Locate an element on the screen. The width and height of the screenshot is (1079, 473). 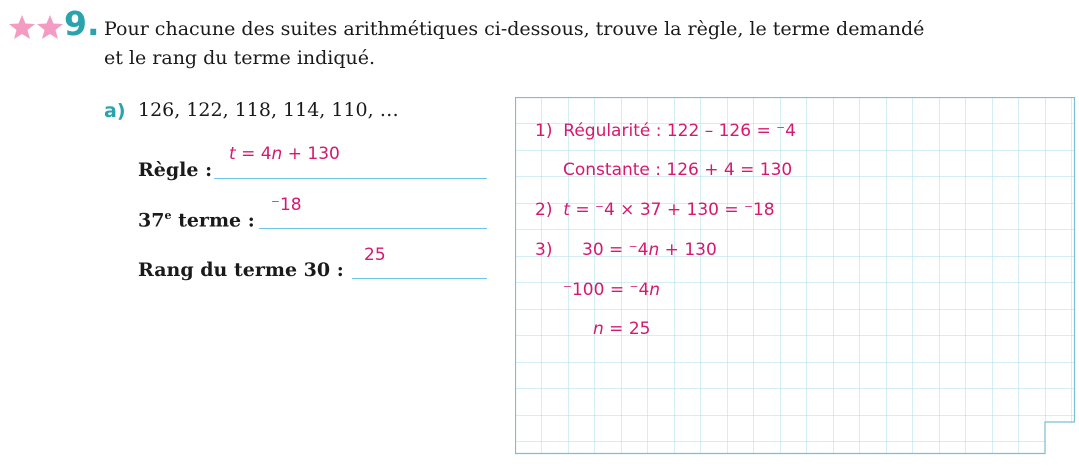
rank-answer: 25 is located at coordinates (375, 255).